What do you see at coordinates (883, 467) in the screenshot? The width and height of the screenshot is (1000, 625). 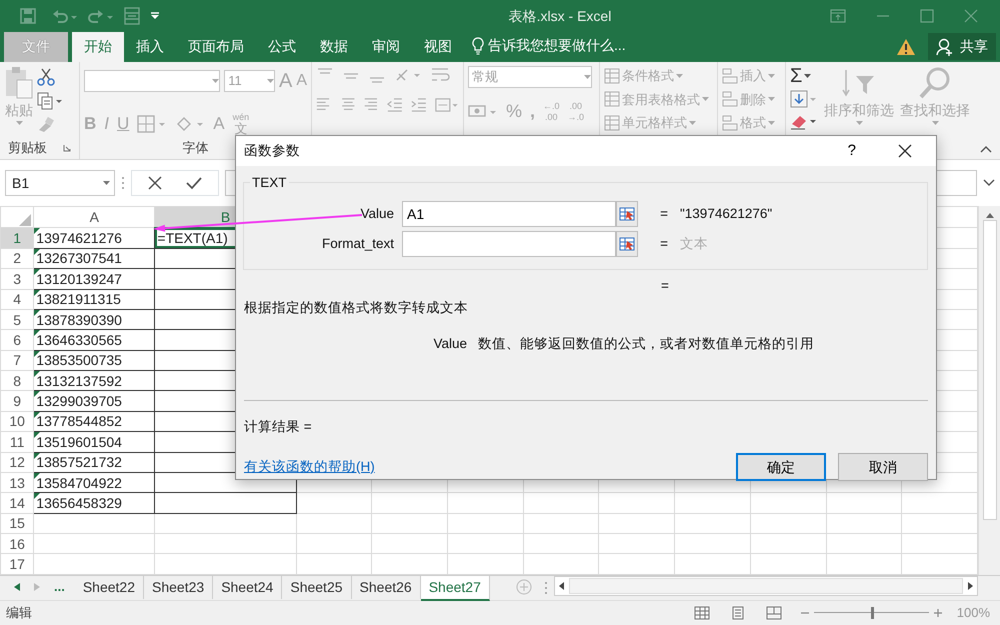 I see `dialog-button: 取消` at bounding box center [883, 467].